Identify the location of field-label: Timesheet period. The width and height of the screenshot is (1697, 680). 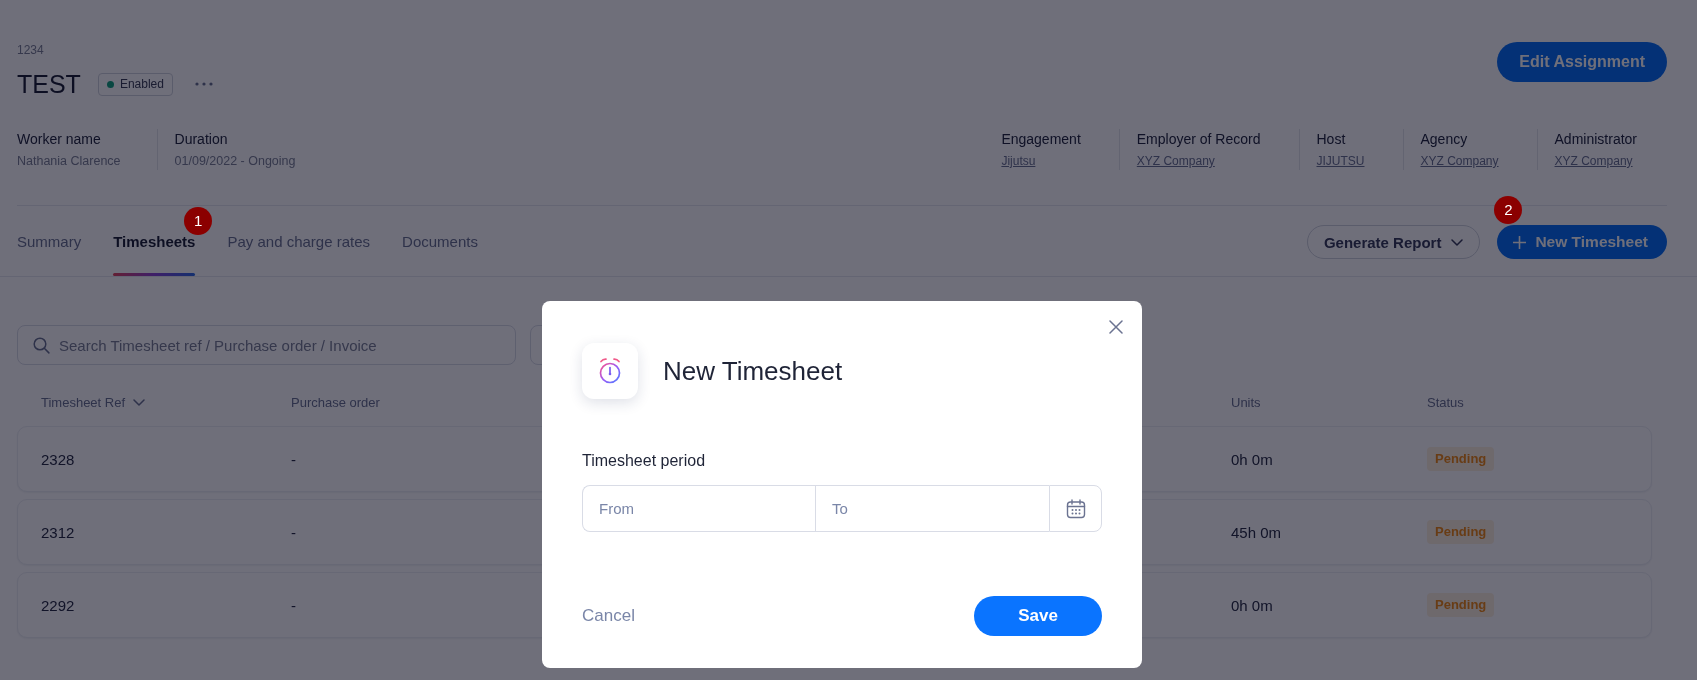
(644, 461).